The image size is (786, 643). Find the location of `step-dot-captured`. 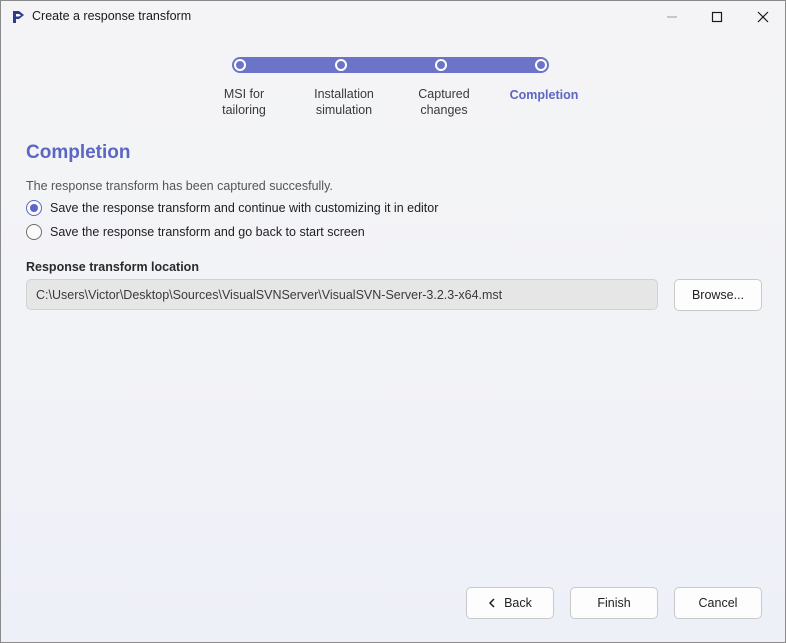

step-dot-captured is located at coordinates (441, 65).